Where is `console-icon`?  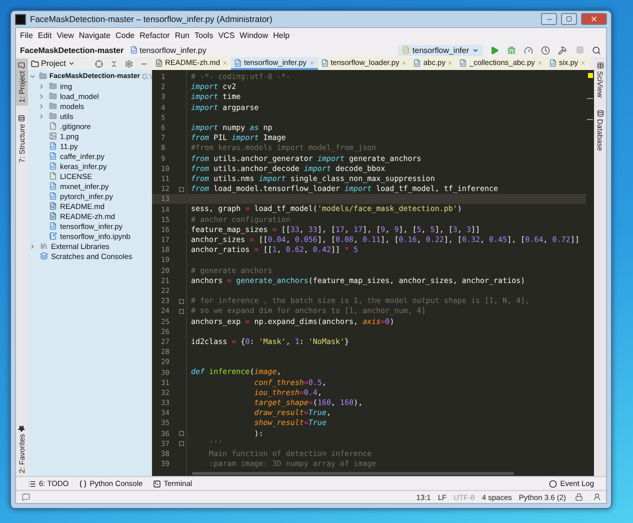
console-icon is located at coordinates (82, 484).